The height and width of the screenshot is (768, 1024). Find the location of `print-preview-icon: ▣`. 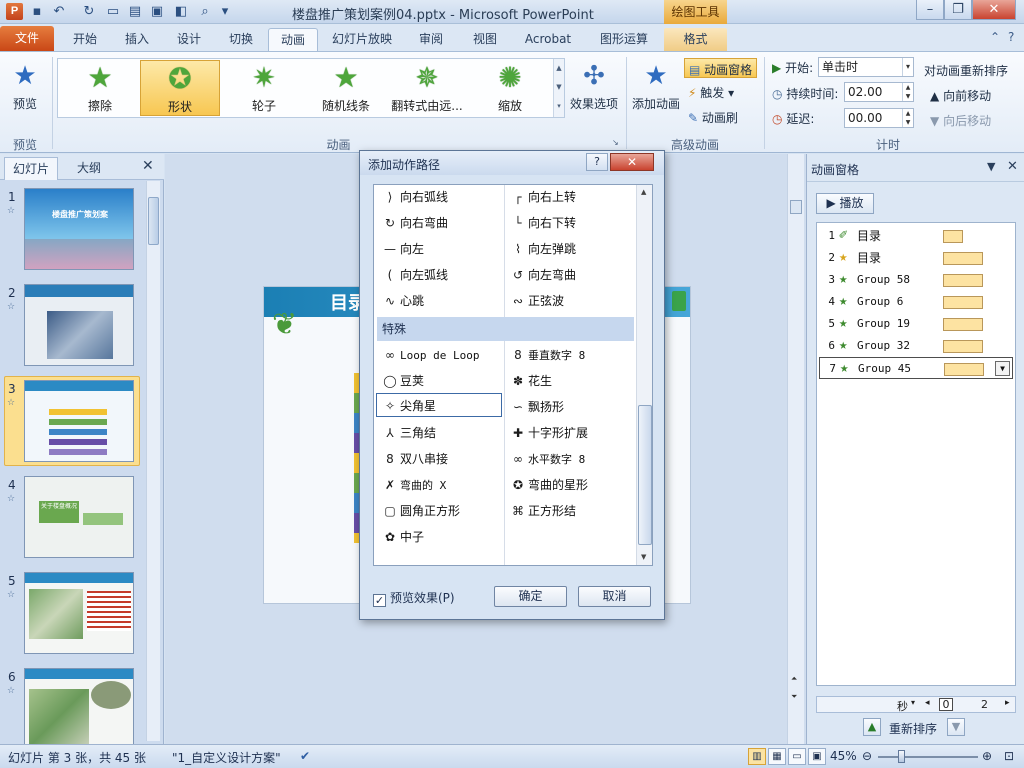

print-preview-icon: ▣ is located at coordinates (157, 12).